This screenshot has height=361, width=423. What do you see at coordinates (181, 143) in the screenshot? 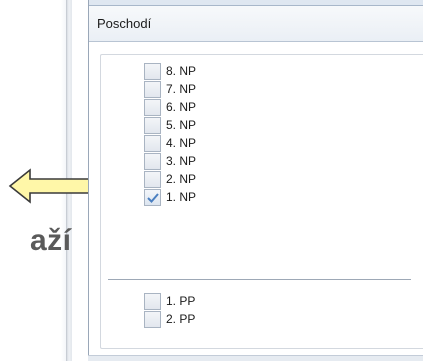
I see `floor-label: 4. NP` at bounding box center [181, 143].